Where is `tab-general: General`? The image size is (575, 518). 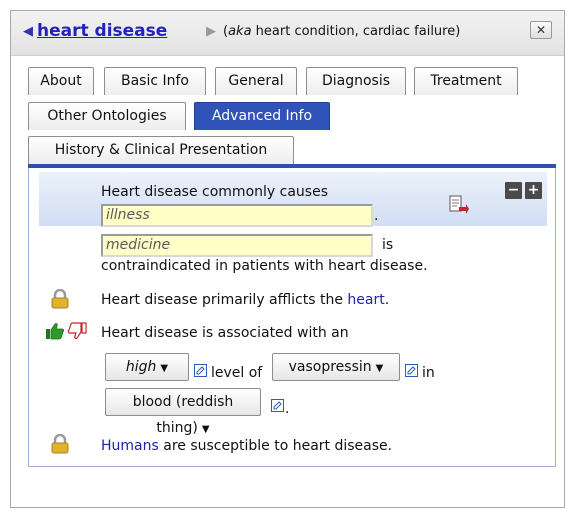 tab-general: General is located at coordinates (256, 81).